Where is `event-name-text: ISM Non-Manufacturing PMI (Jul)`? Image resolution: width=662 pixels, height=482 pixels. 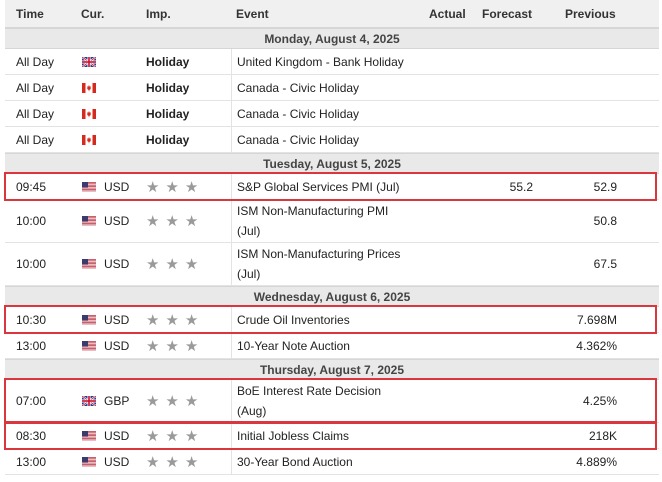 event-name-text: ISM Non-Manufacturing PMI (Jul) is located at coordinates (324, 221).